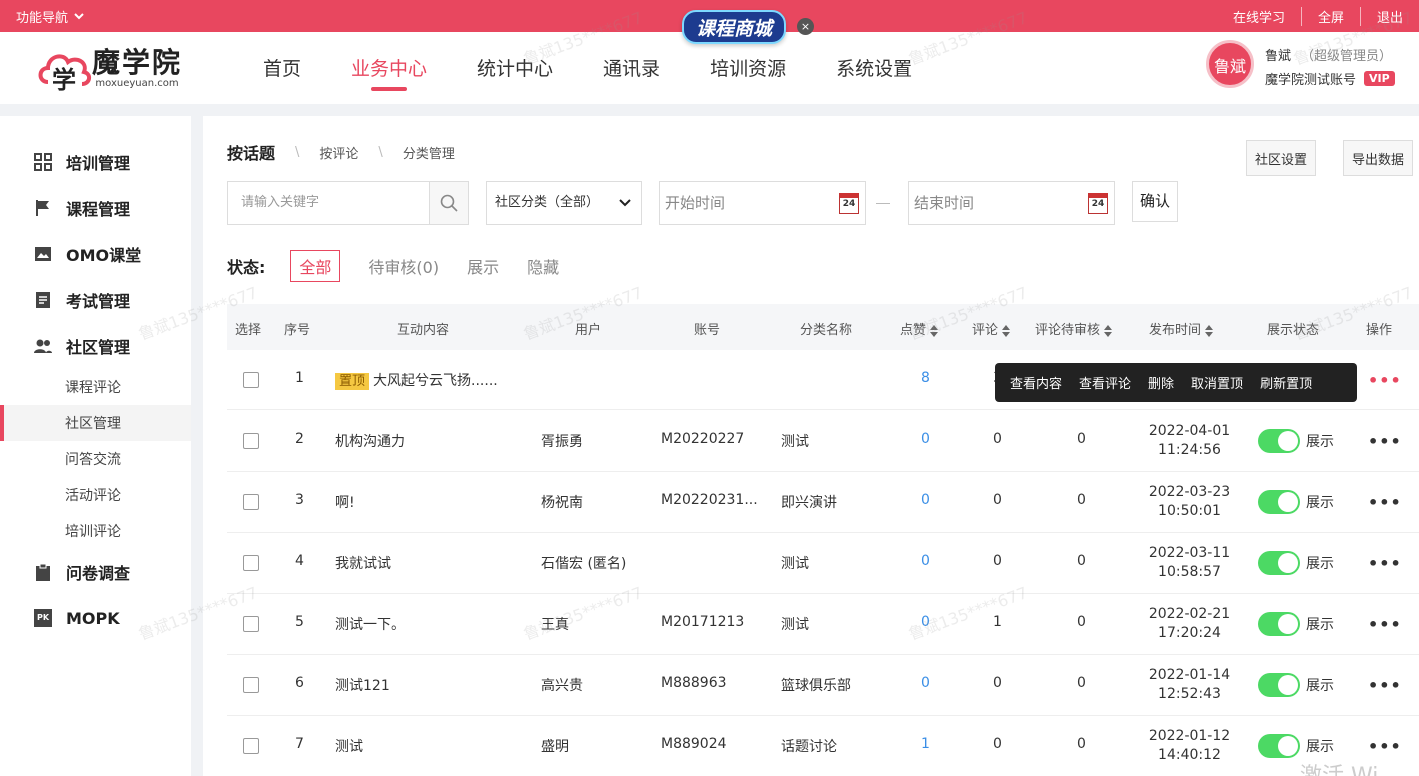 Image resolution: width=1419 pixels, height=776 pixels. What do you see at coordinates (370, 441) in the screenshot?
I see `row-content: 机构沟通力` at bounding box center [370, 441].